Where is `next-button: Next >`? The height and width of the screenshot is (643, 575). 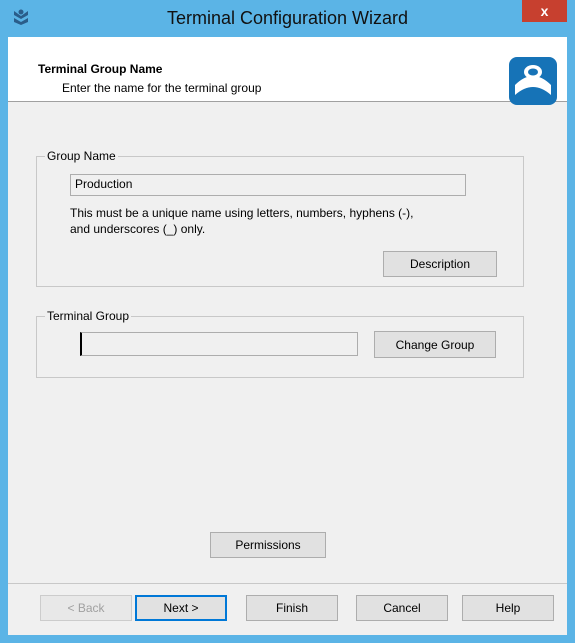
next-button: Next > is located at coordinates (181, 608).